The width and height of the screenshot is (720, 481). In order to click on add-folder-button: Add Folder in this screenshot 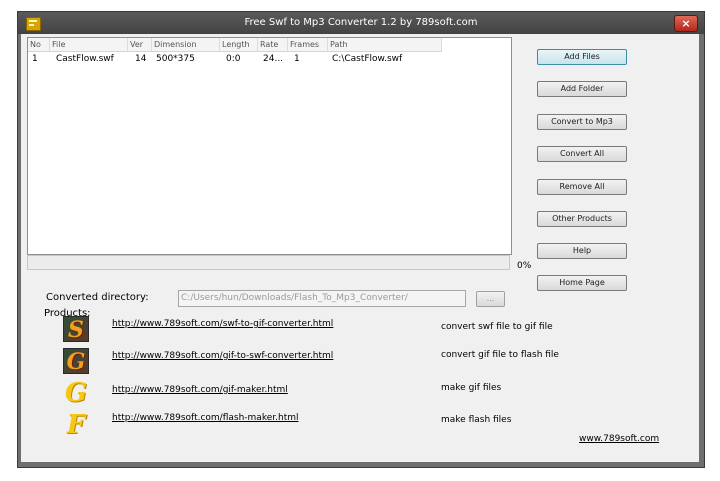, I will do `click(582, 89)`.